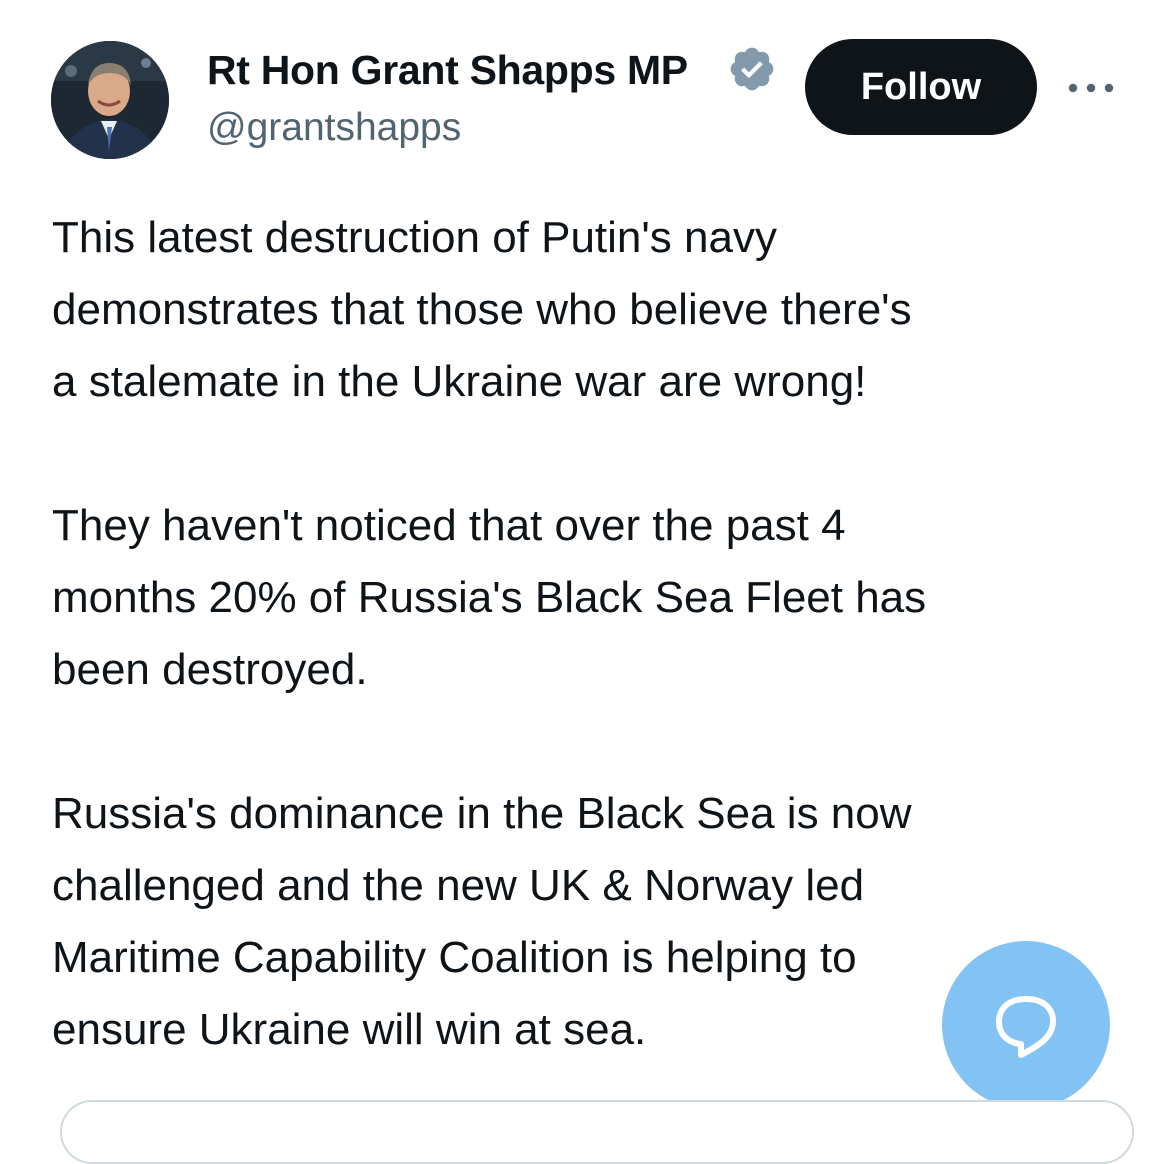 This screenshot has height=1164, width=1170. What do you see at coordinates (752, 69) in the screenshot?
I see `verified-badge-icon` at bounding box center [752, 69].